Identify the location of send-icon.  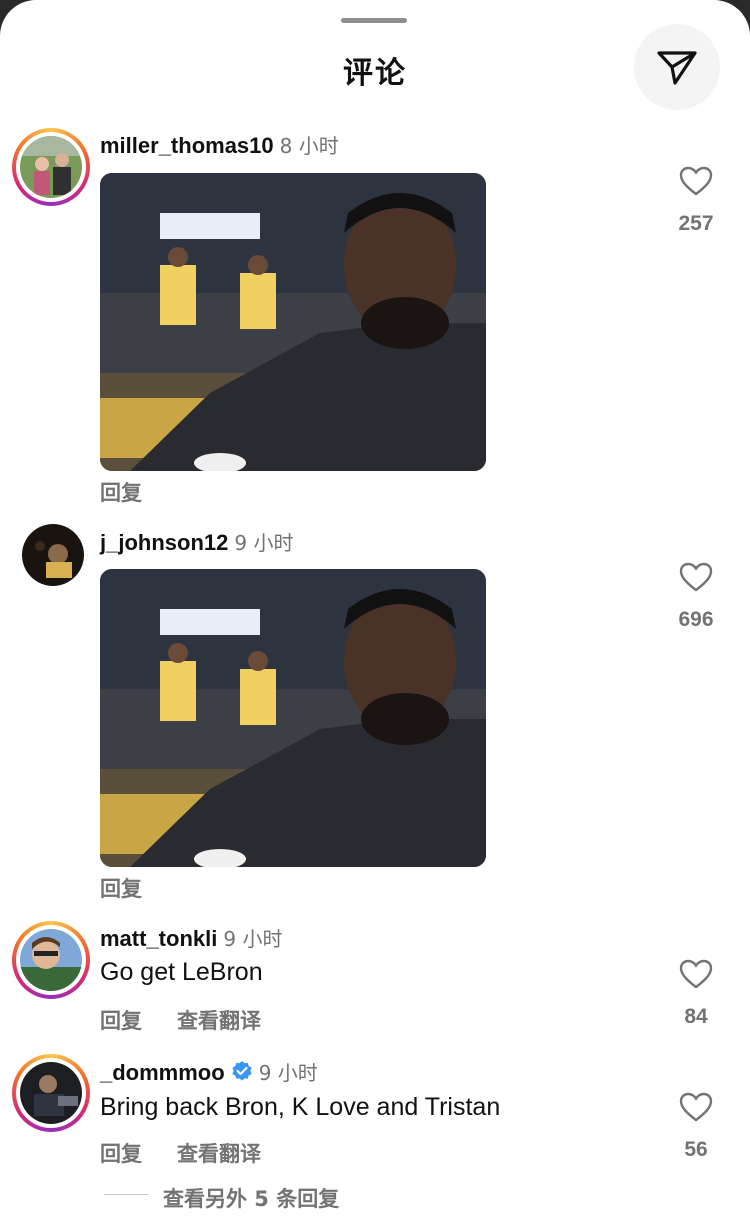
(677, 68).